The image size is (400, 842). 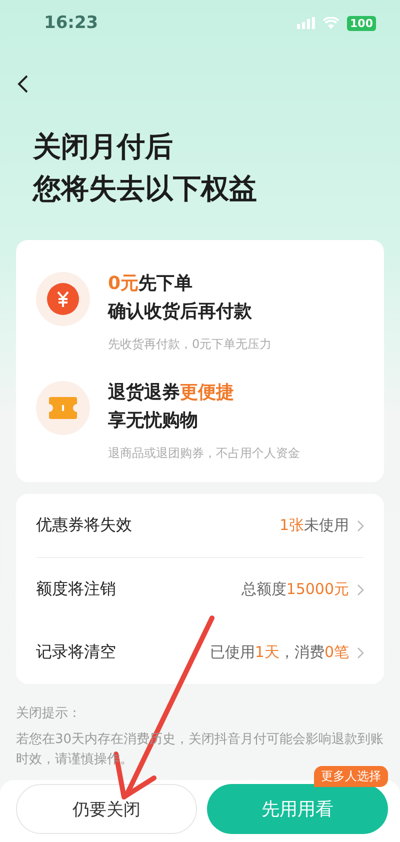 What do you see at coordinates (84, 525) in the screenshot?
I see `row-label: 优惠券将失效` at bounding box center [84, 525].